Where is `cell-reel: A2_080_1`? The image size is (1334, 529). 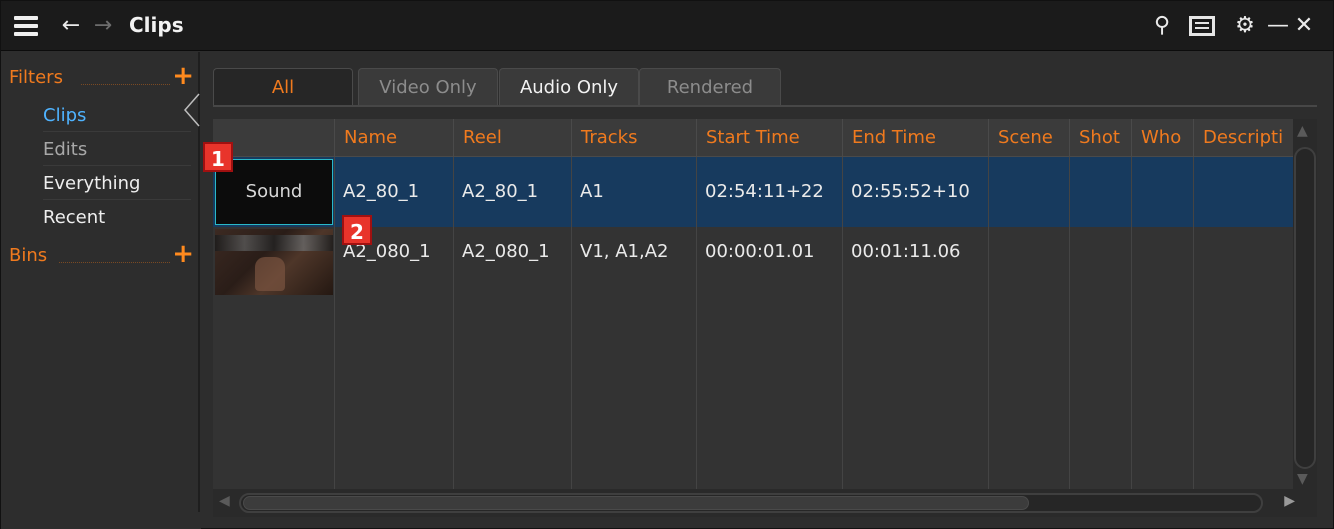 cell-reel: A2_080_1 is located at coordinates (506, 251).